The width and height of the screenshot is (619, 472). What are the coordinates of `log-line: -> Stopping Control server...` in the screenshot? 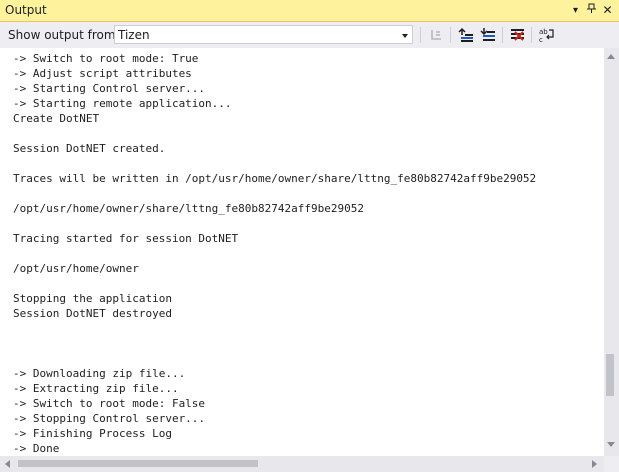 It's located at (109, 418).